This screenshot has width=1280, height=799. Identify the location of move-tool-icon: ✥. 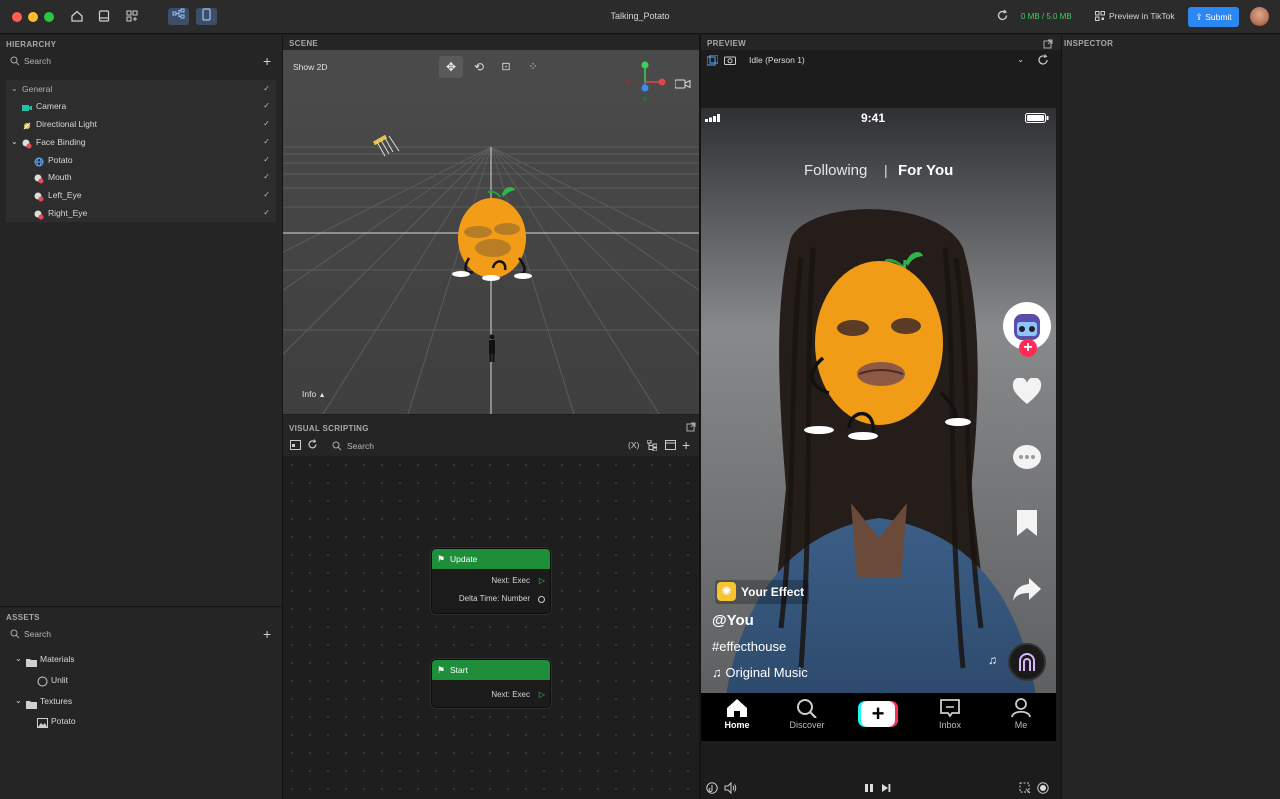
(451, 67).